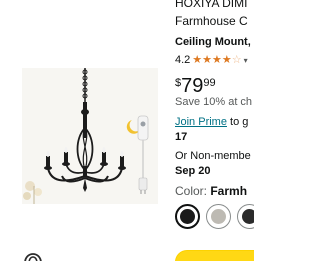  What do you see at coordinates (237, 122) in the screenshot?
I see `prime-offer-text: to g` at bounding box center [237, 122].